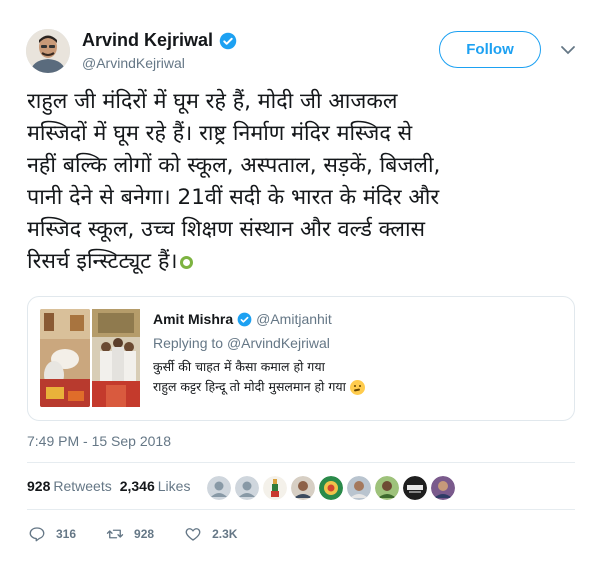 This screenshot has height=570, width=600. What do you see at coordinates (186, 262) in the screenshot?
I see `circle-emoji-icon` at bounding box center [186, 262].